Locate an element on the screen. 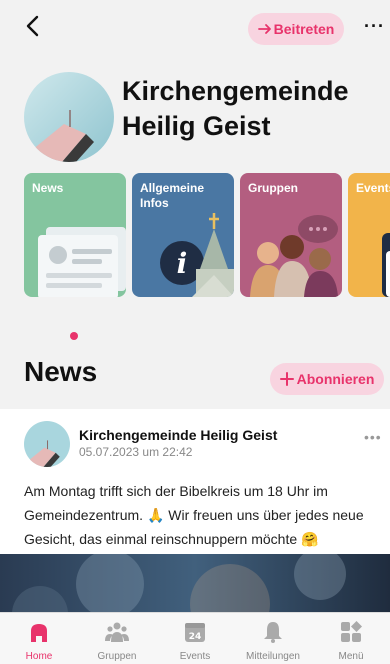  category-card-events: Events is located at coordinates (369, 235).